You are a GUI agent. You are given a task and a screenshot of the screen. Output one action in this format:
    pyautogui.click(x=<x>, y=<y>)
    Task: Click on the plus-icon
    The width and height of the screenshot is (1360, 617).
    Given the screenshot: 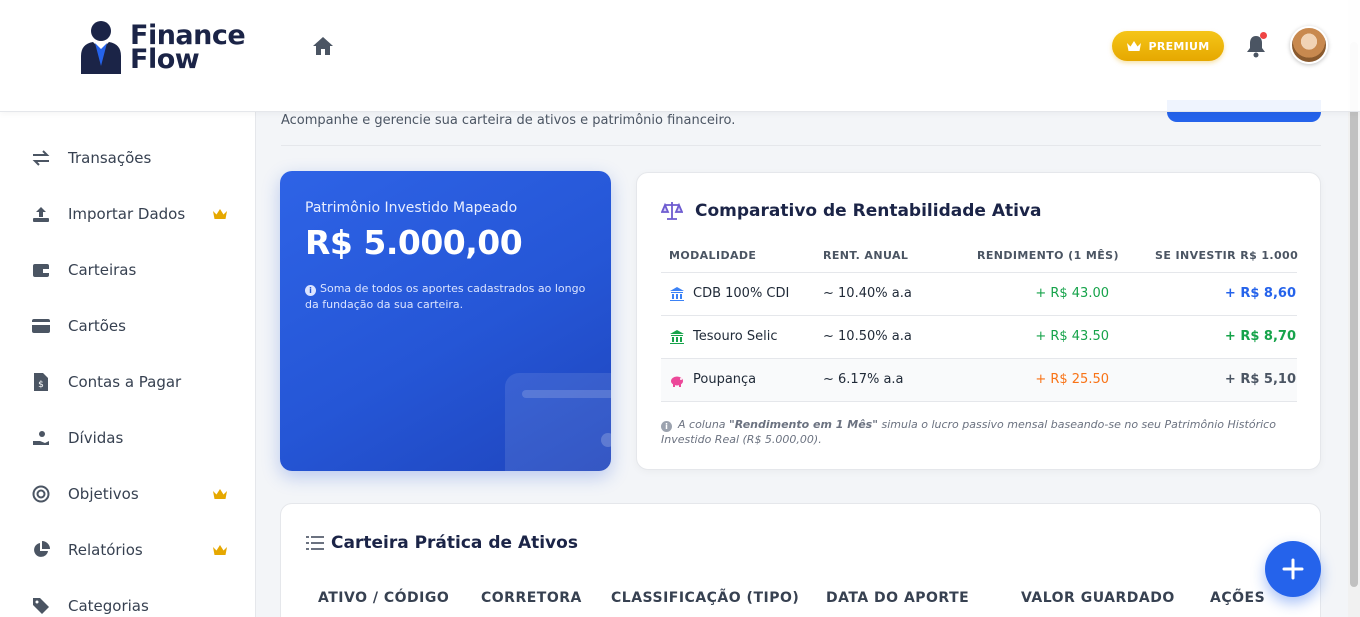 What is the action you would take?
    pyautogui.click(x=1293, y=569)
    